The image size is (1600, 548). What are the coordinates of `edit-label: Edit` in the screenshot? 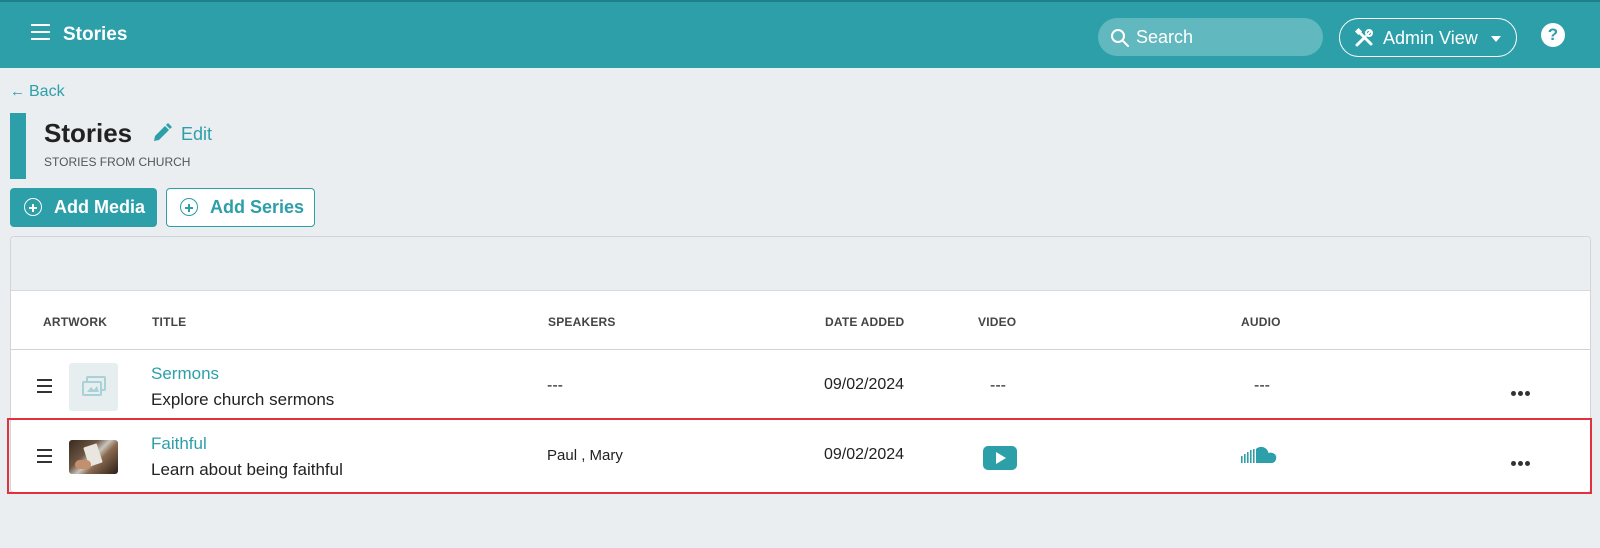 It's located at (197, 134).